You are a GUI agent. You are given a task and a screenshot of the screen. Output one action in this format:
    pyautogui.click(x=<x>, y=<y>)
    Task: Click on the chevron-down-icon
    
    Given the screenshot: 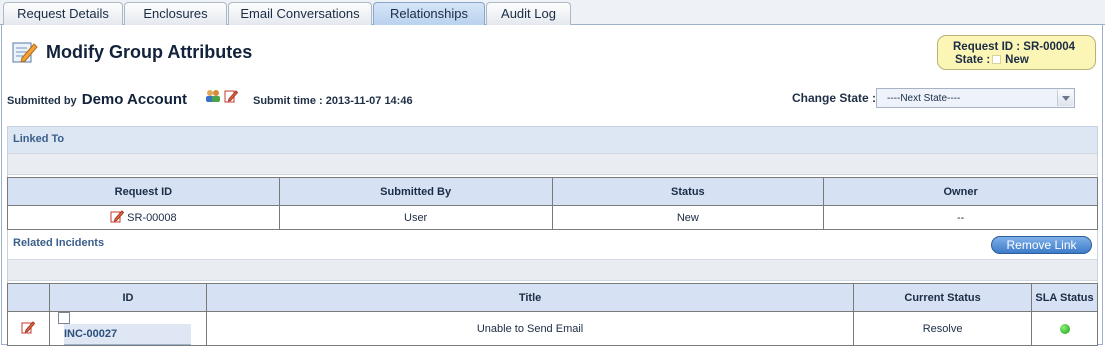 What is the action you would take?
    pyautogui.click(x=1065, y=98)
    